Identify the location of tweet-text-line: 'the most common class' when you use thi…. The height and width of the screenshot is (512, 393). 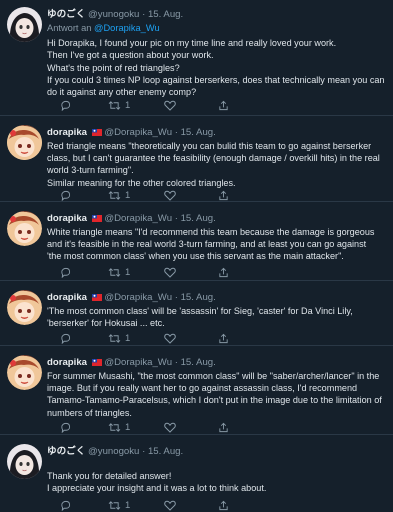
(195, 256).